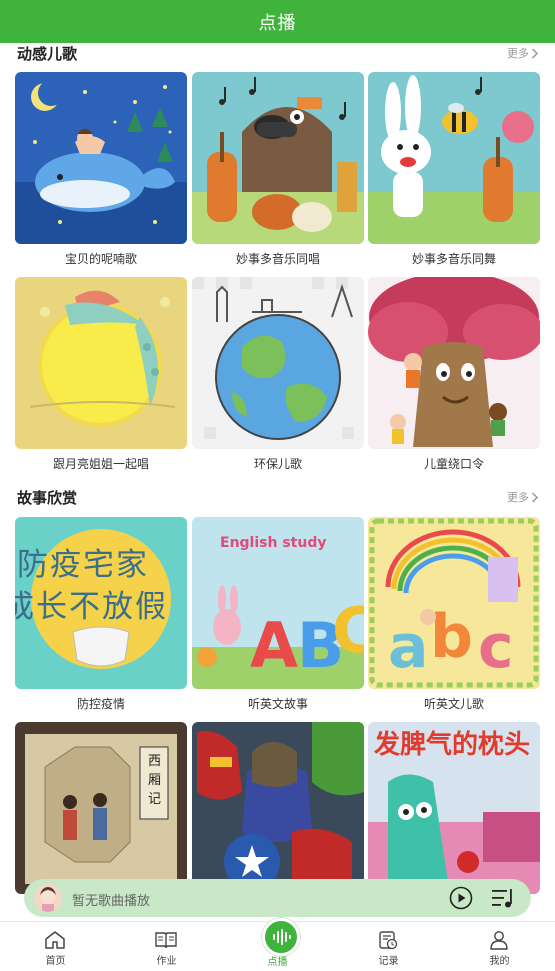 Image resolution: width=555 pixels, height=971 pixels. I want to click on svg-text: c, so click(496, 647).